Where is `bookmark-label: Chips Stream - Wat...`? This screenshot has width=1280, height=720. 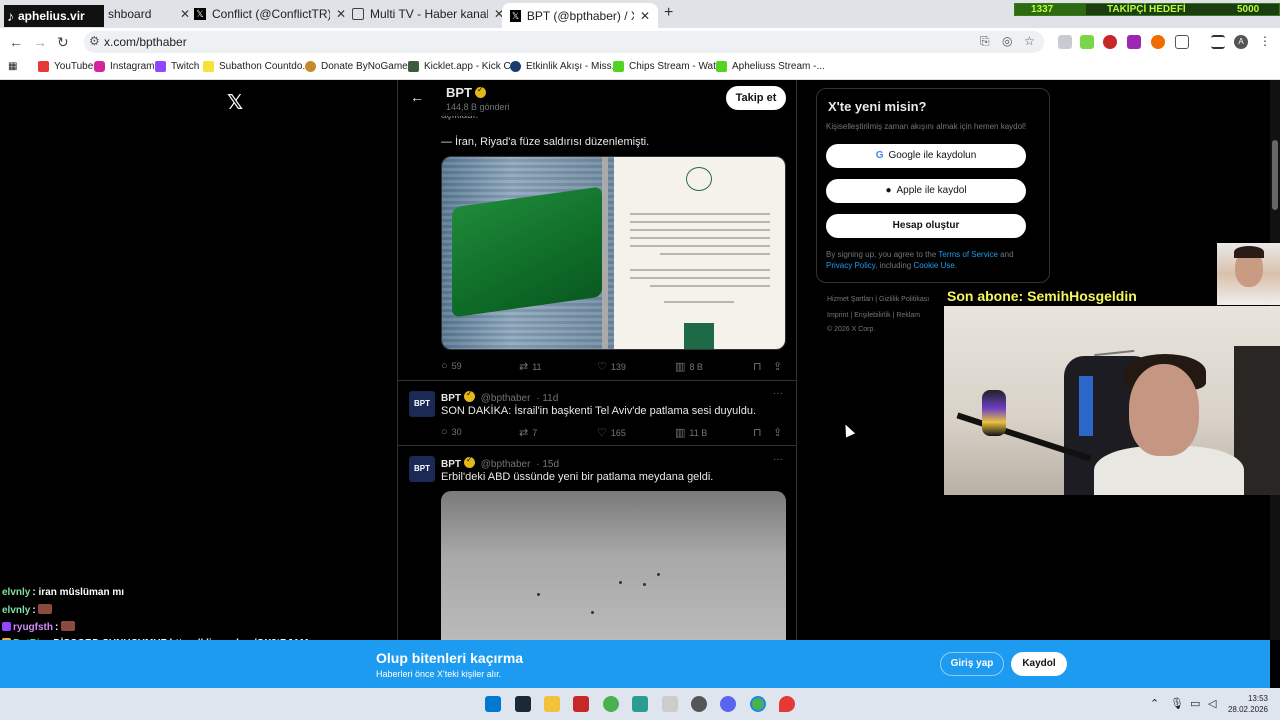
bookmark-label: Chips Stream - Wat... is located at coordinates (677, 66).